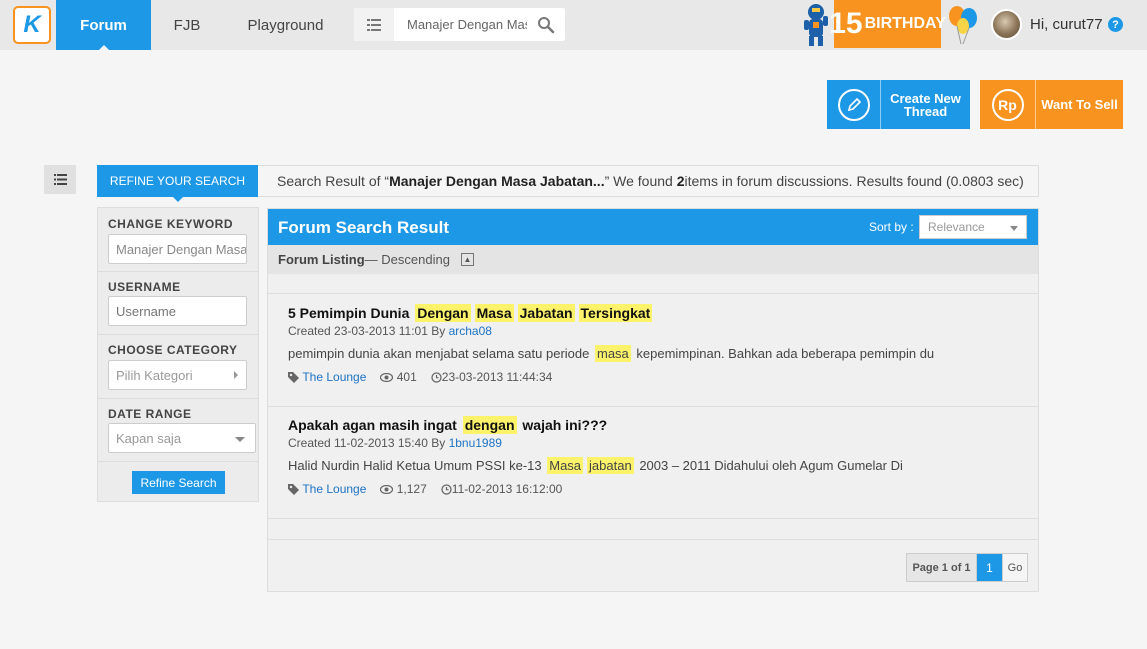  Describe the element at coordinates (178, 482) in the screenshot. I see `refine-search-button: Refine Search` at that location.